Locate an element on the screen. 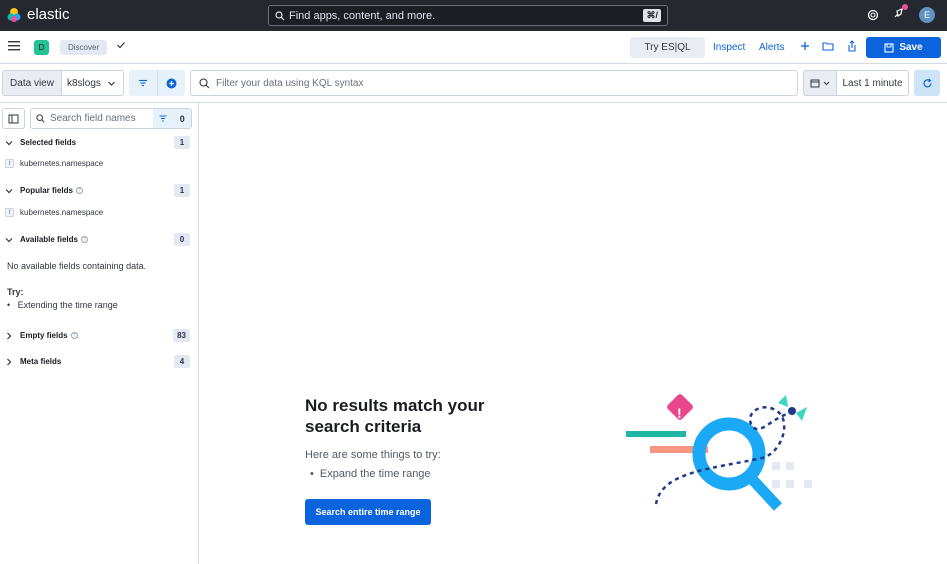 The width and height of the screenshot is (947, 564). space-avatar: D is located at coordinates (41, 47).